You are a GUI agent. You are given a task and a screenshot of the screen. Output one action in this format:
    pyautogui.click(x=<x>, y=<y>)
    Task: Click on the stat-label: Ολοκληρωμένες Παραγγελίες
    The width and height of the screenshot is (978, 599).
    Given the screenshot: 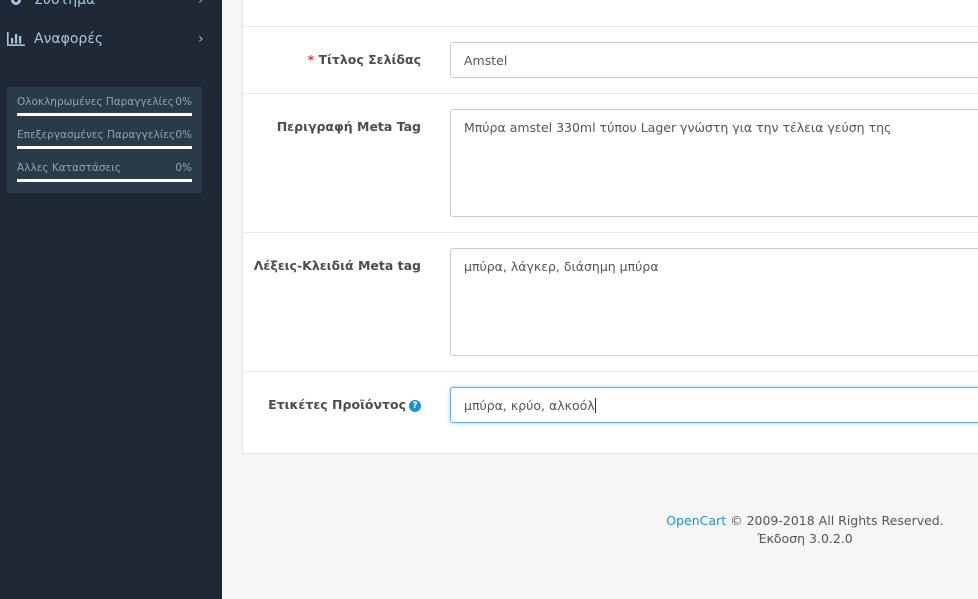 What is the action you would take?
    pyautogui.click(x=95, y=102)
    